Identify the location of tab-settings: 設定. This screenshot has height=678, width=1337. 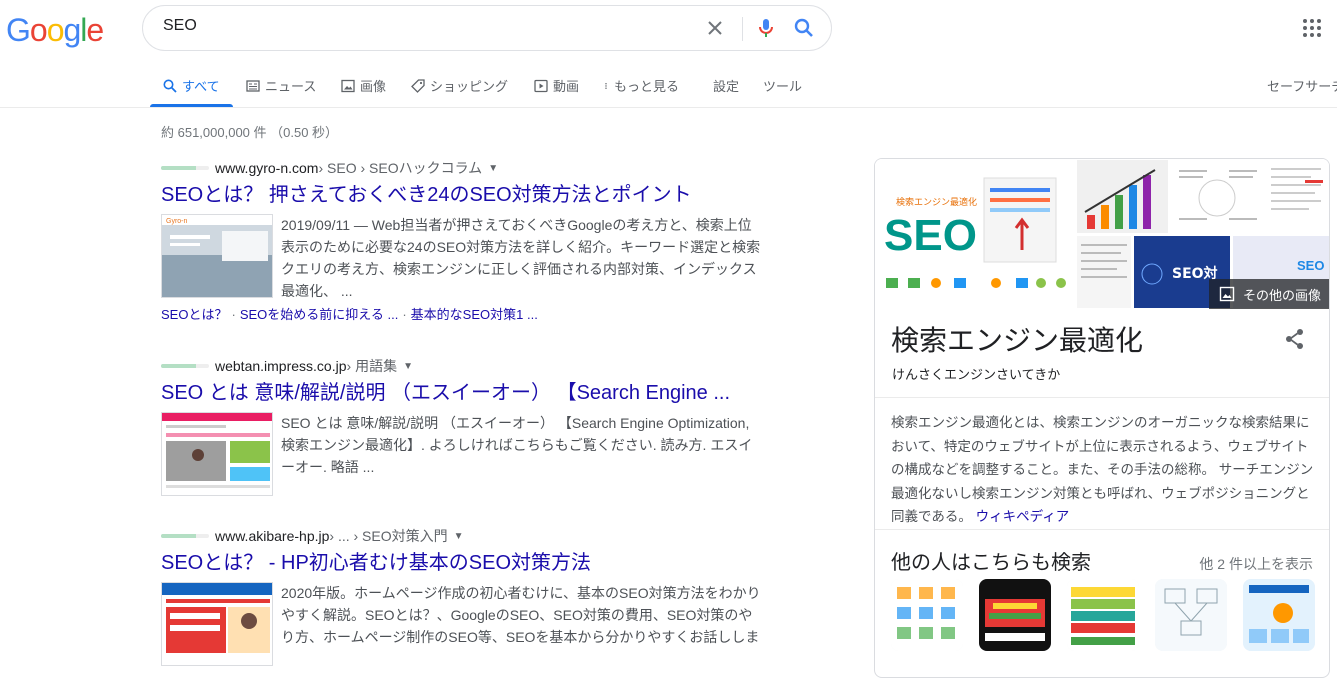
(726, 85).